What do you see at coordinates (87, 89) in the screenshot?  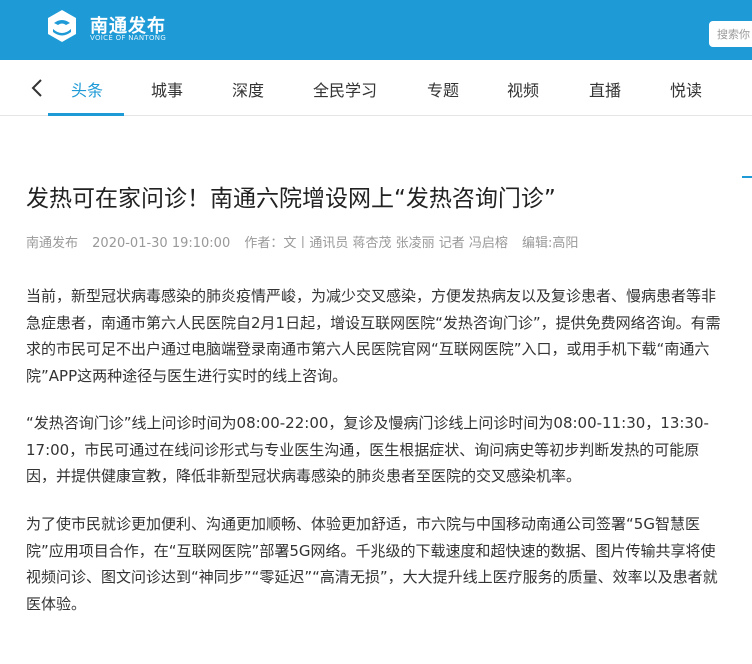 I see `tab-toutiao: 头条` at bounding box center [87, 89].